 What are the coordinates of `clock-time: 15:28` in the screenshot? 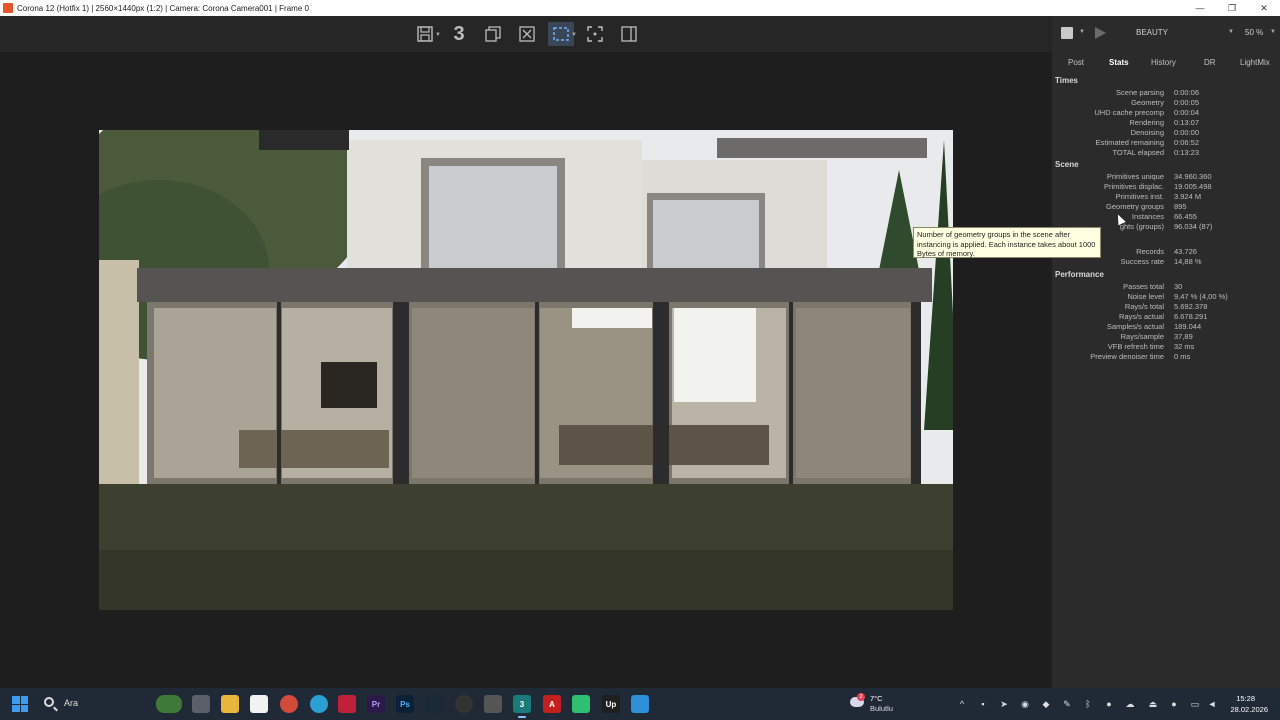 It's located at (1245, 698).